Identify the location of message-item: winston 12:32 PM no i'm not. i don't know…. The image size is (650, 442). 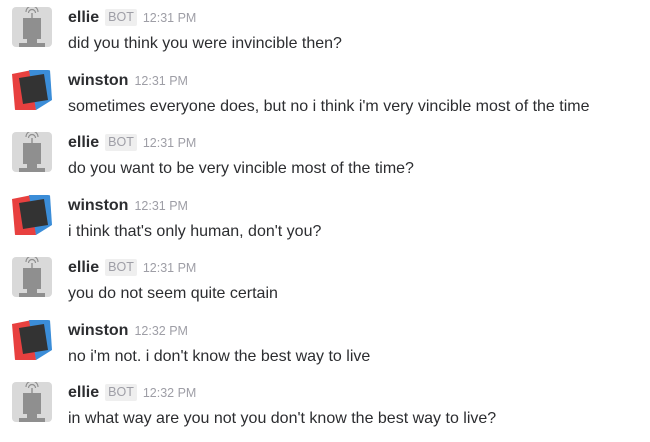
(325, 343).